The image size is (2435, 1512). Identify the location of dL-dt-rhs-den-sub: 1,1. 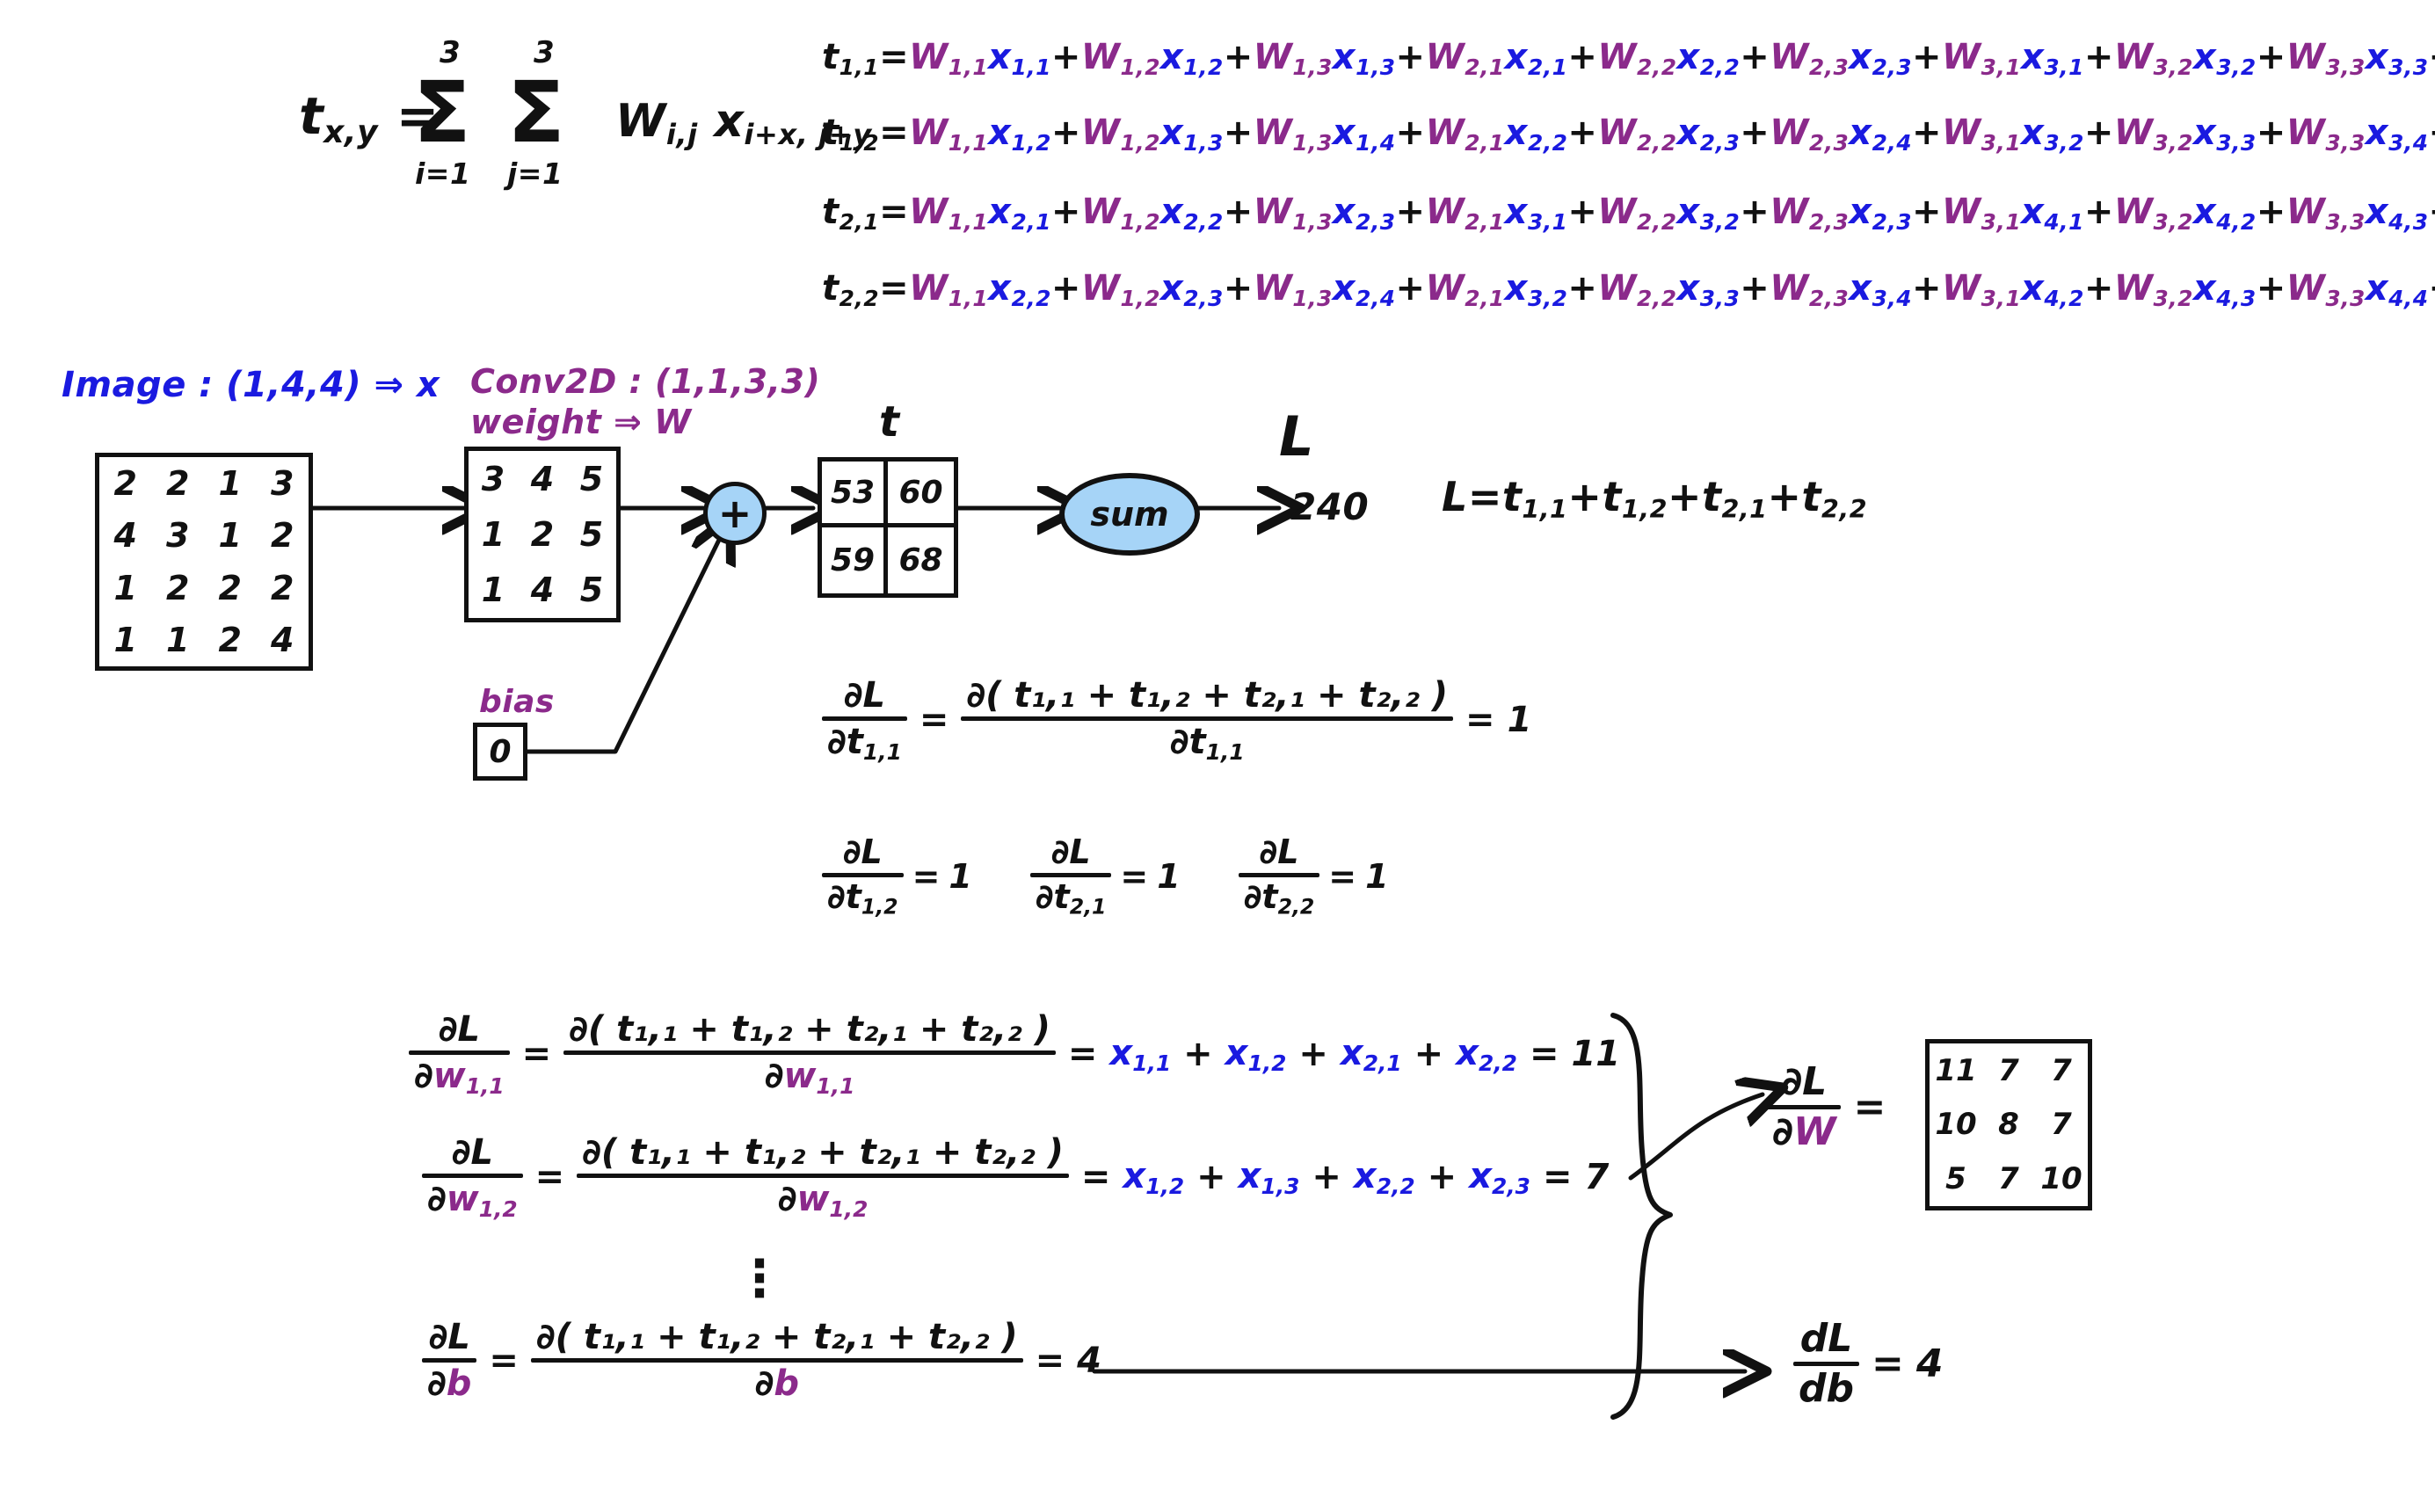
(1225, 751).